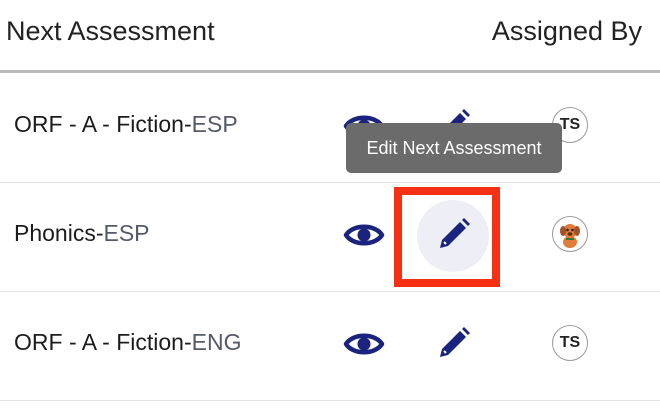 Image resolution: width=660 pixels, height=412 pixels. Describe the element at coordinates (59, 233) in the screenshot. I see `assessment-title: Phonics-` at that location.